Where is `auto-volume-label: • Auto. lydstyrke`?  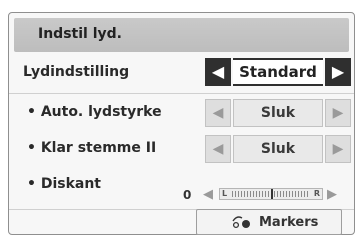
auto-volume-label: • Auto. lydstyrke is located at coordinates (94, 112).